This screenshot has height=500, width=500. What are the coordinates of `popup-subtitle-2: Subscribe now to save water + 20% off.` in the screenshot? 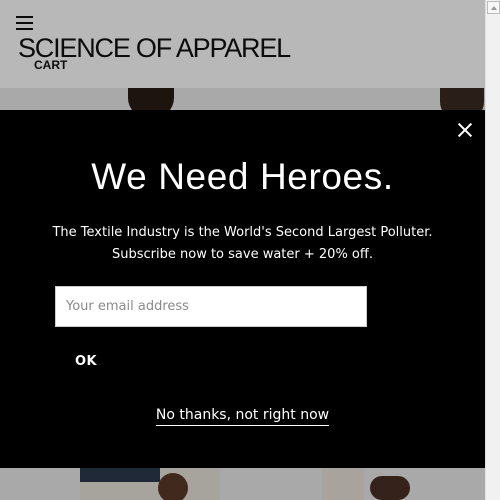 It's located at (242, 254).